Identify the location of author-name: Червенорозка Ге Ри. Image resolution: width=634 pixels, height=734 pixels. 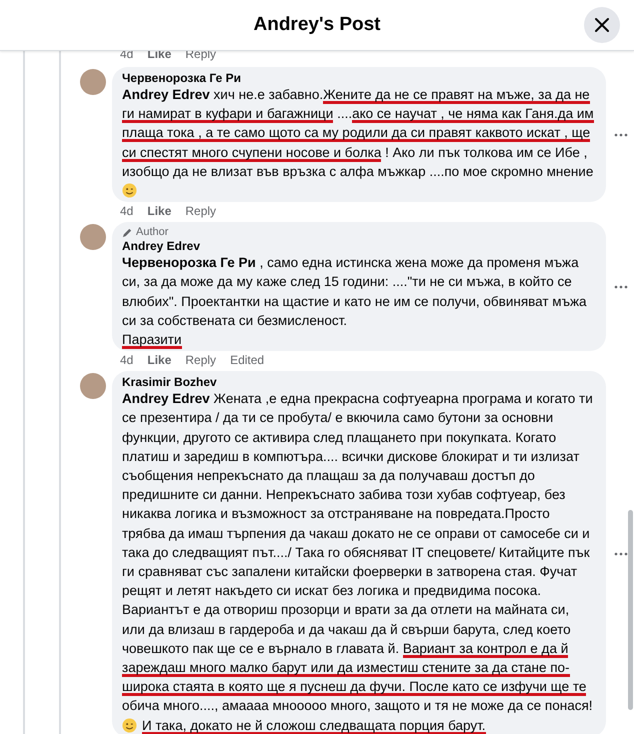
(358, 78).